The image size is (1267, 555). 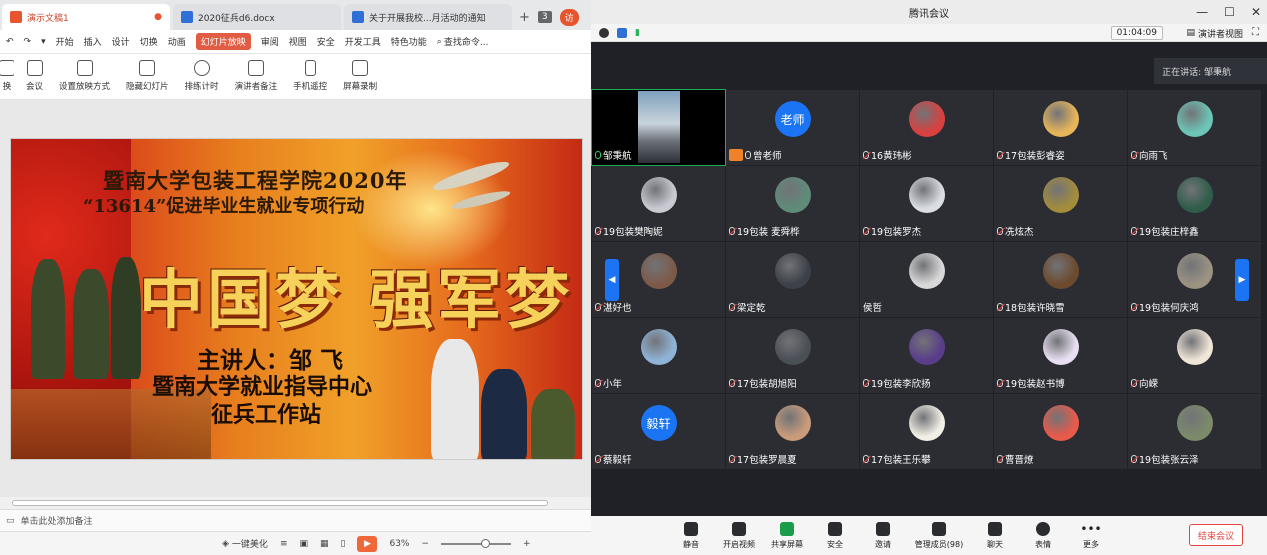 What do you see at coordinates (343, 544) in the screenshot?
I see `reading-view-icon: ▯` at bounding box center [343, 544].